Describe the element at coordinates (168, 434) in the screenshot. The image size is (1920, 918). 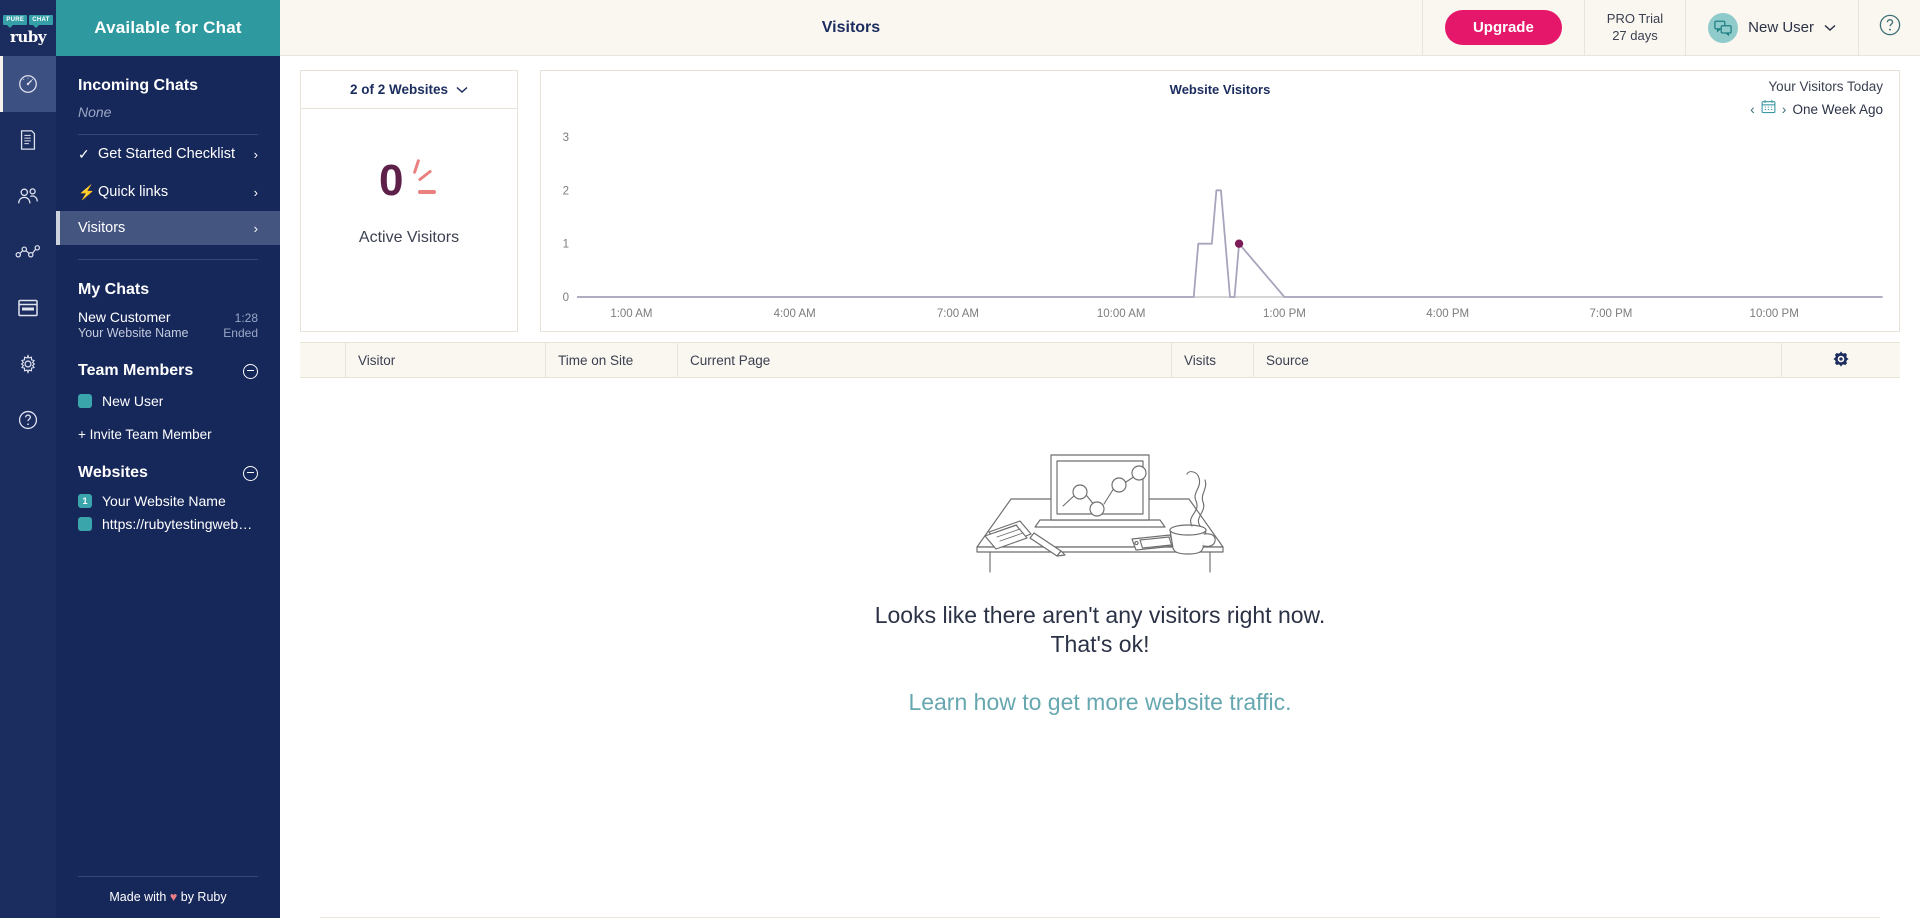
I see `invite-team-member-link: + Invite Team Member` at that location.